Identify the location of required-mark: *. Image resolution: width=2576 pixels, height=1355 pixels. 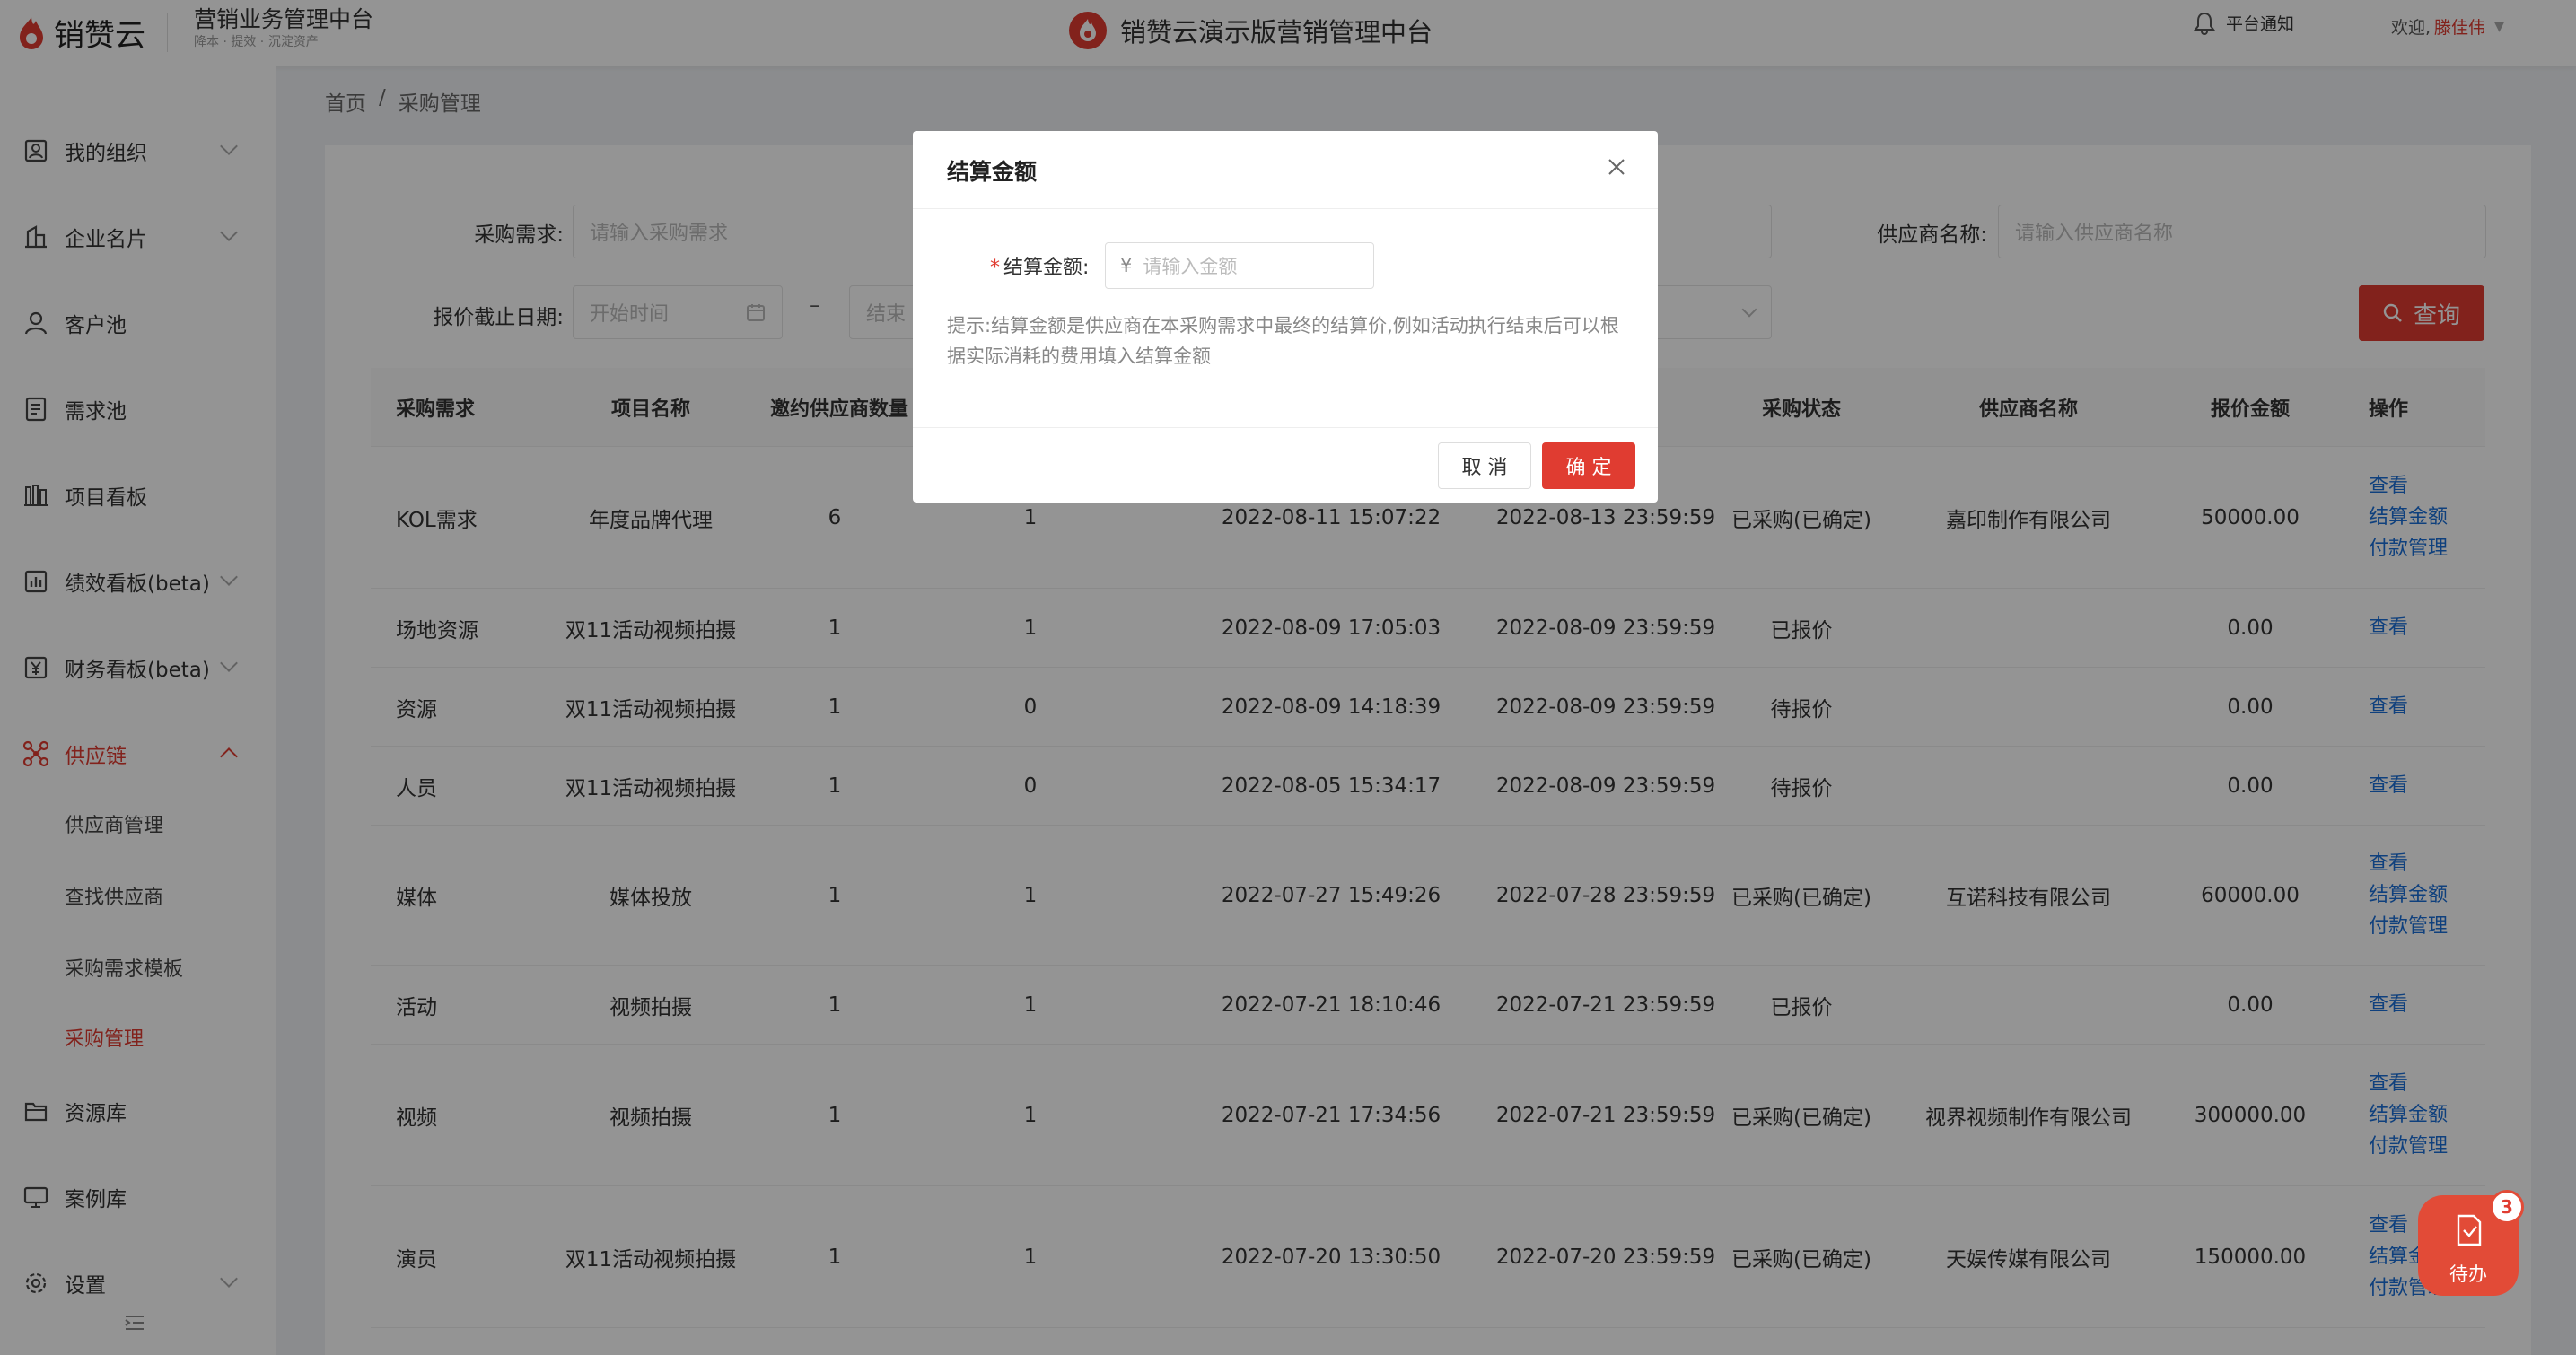
(995, 268).